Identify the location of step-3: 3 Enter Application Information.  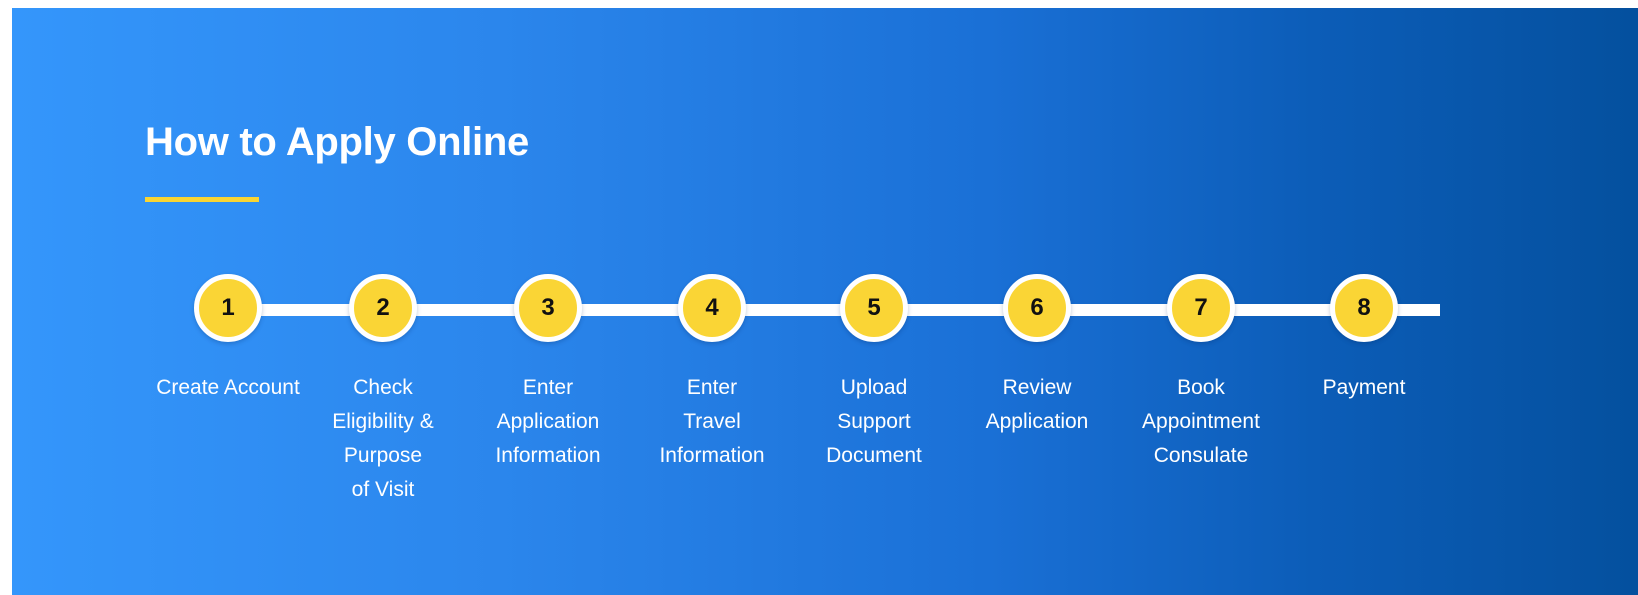
(548, 373).